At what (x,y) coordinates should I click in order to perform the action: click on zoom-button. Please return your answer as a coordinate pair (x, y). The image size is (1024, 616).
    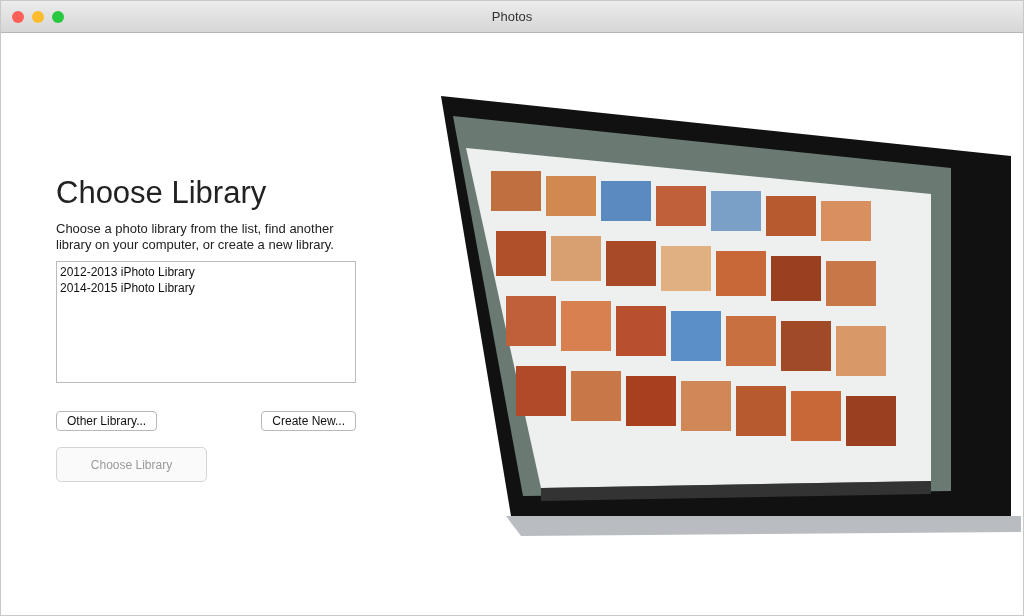
    Looking at the image, I should click on (58, 16).